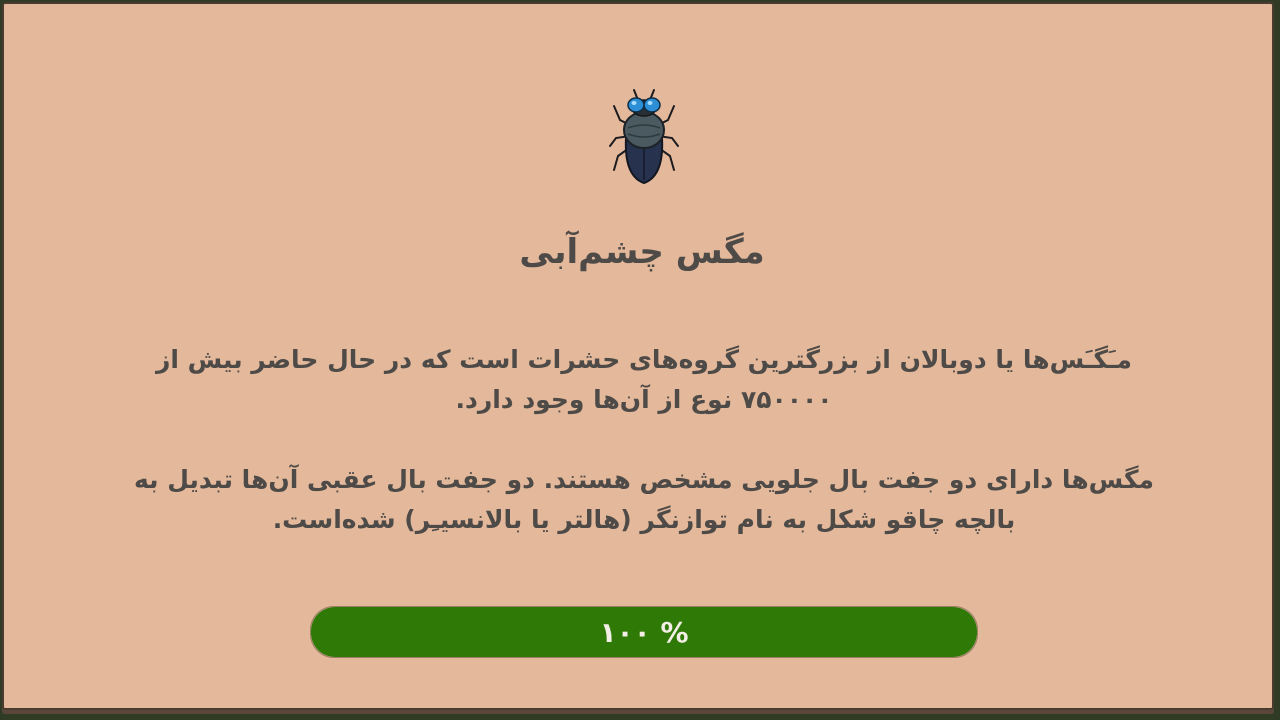  I want to click on bluebottle-fly-icon, so click(644, 137).